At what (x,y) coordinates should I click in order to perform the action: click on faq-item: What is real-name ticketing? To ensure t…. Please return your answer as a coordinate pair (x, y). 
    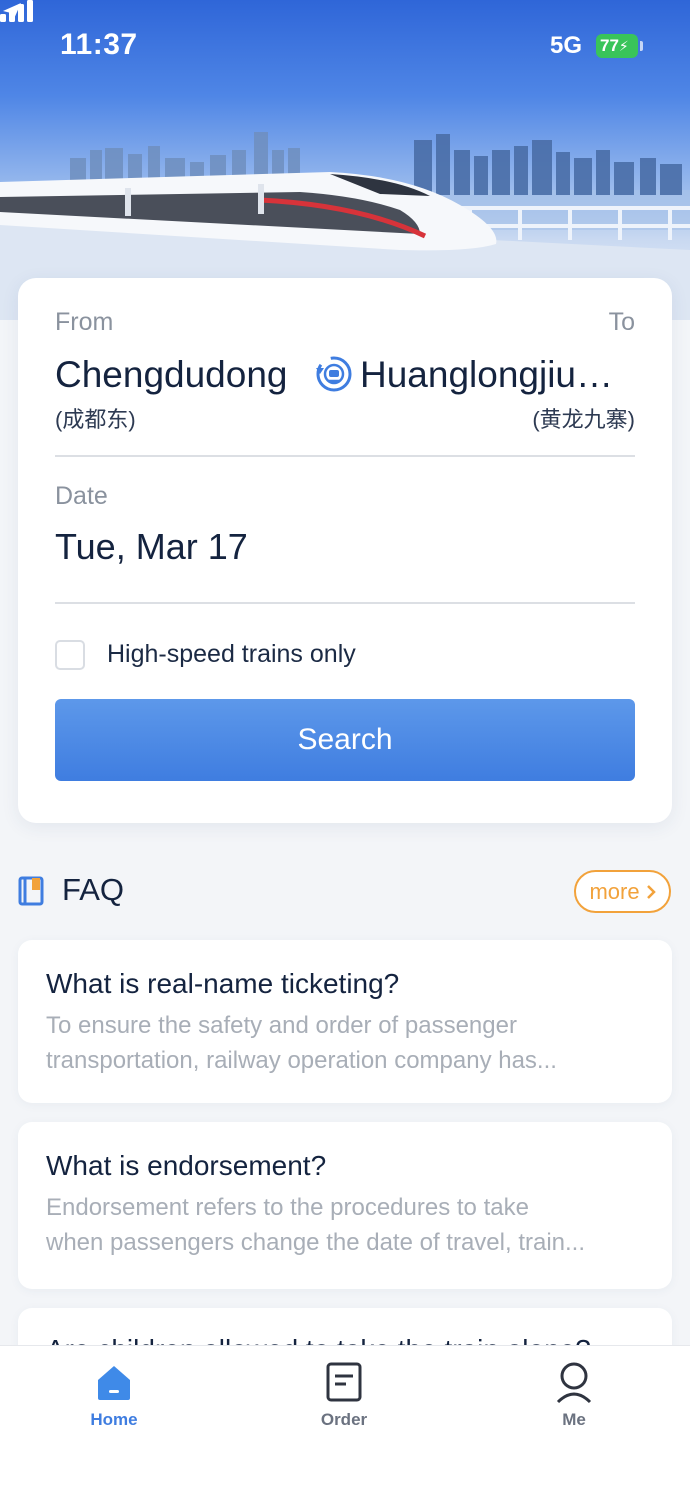
    Looking at the image, I should click on (345, 1021).